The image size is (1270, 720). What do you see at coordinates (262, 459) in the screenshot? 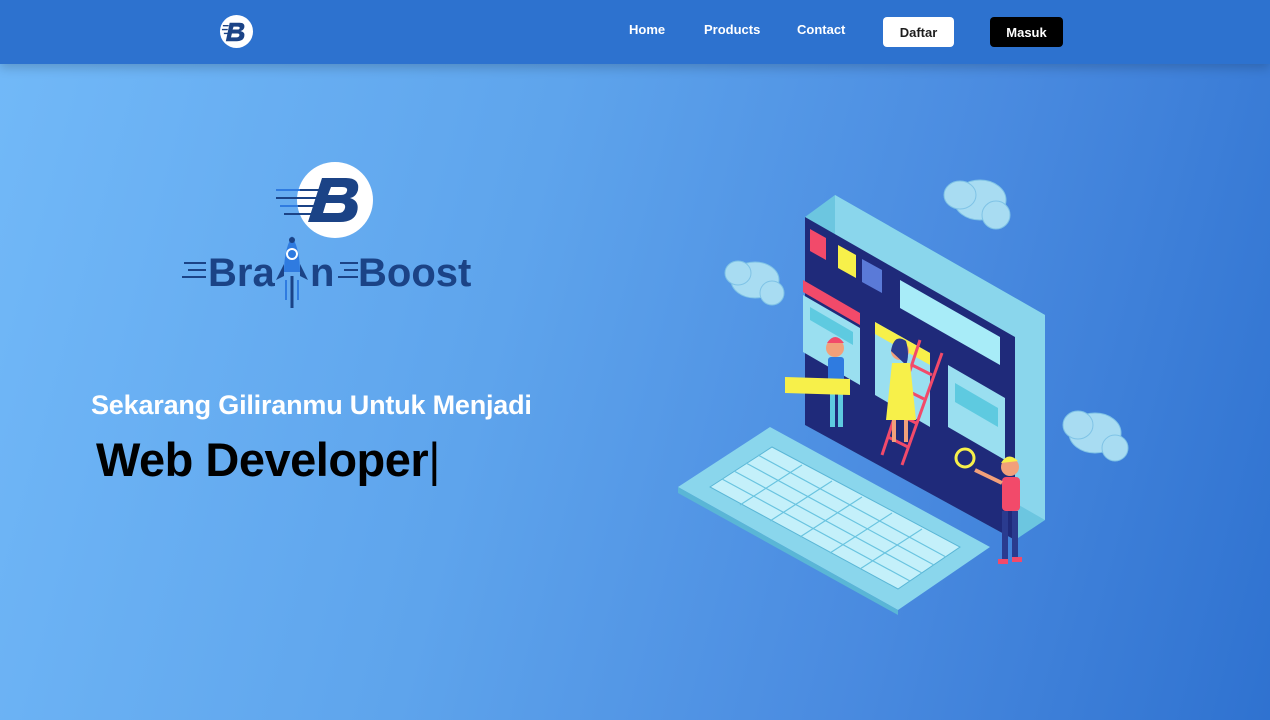
I see `typed-text: Web Developer` at bounding box center [262, 459].